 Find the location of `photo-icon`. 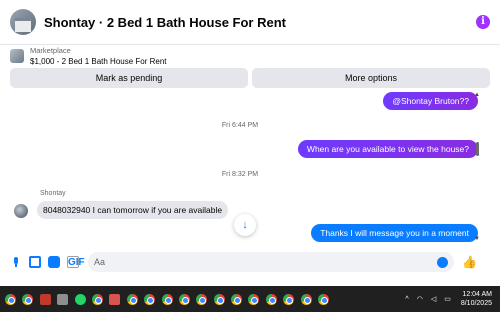

photo-icon is located at coordinates (35, 262).